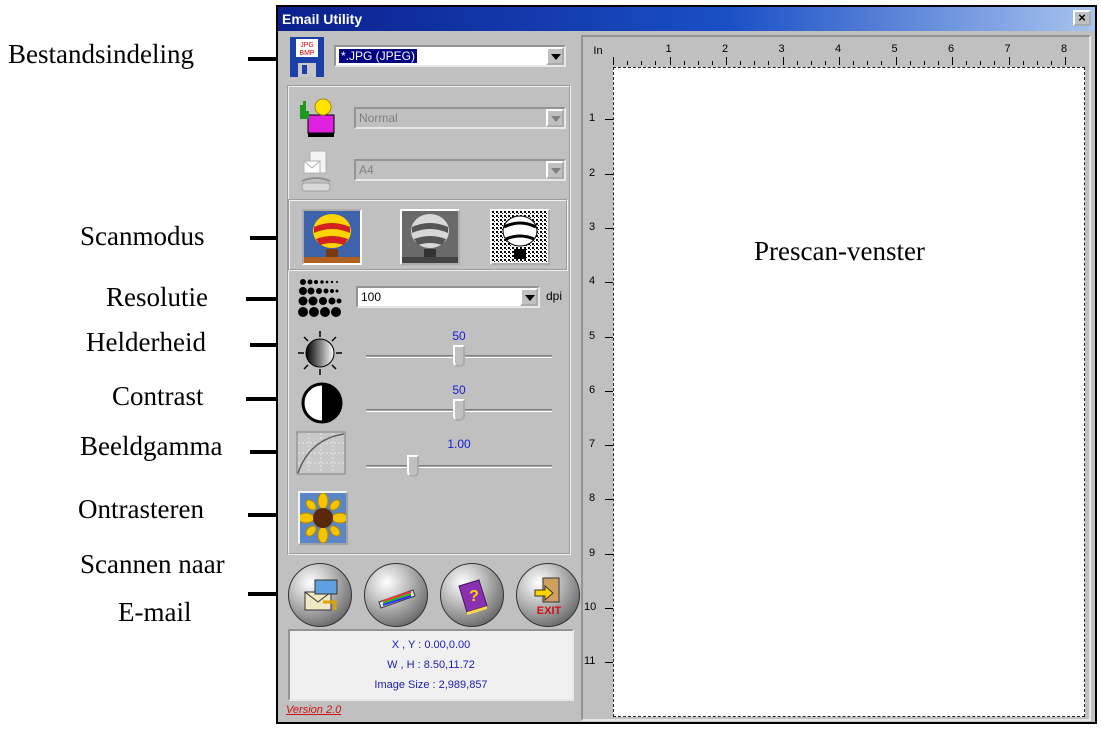 The width and height of the screenshot is (1101, 729). Describe the element at coordinates (459, 466) in the screenshot. I see `gamma-slider-track` at that location.